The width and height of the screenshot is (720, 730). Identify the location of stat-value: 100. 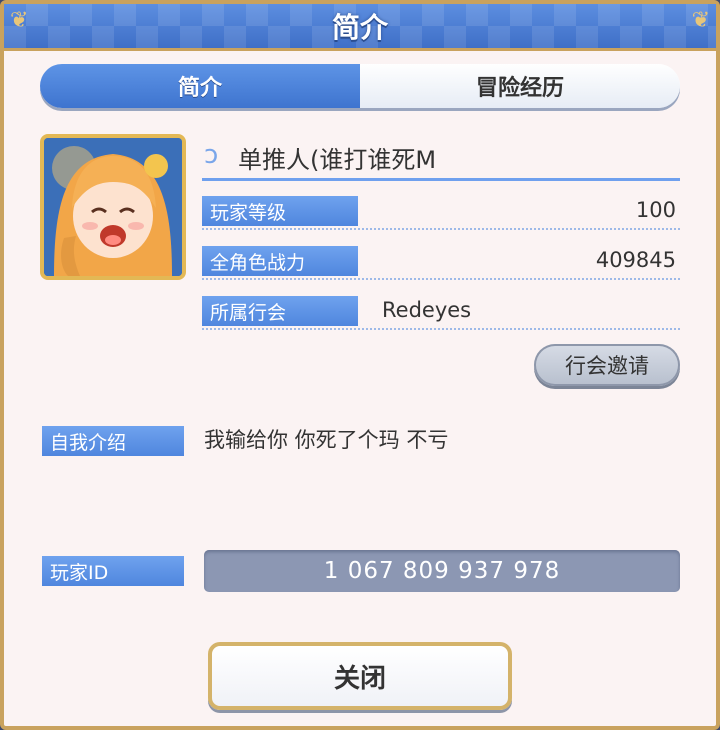
(655, 210).